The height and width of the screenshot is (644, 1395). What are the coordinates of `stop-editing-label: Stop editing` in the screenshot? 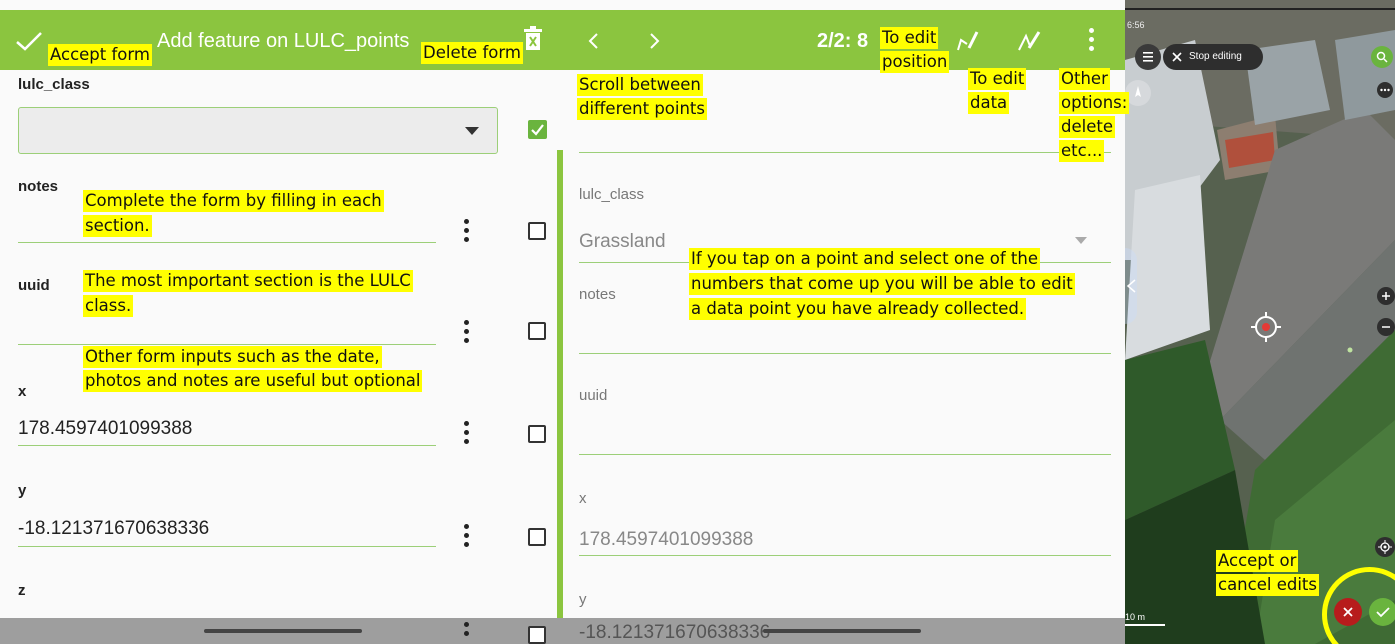 It's located at (1215, 56).